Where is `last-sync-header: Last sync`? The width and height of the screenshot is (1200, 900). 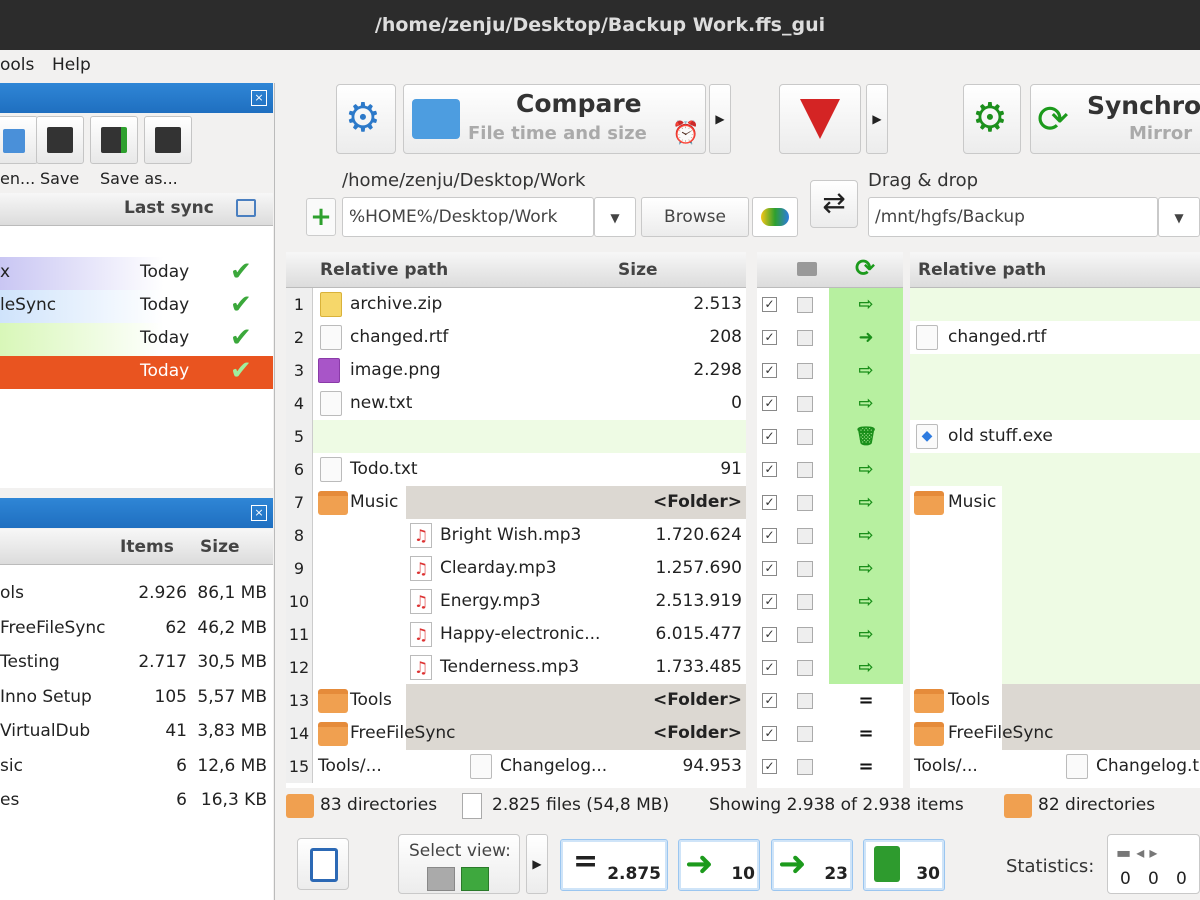
last-sync-header: Last sync is located at coordinates (169, 208).